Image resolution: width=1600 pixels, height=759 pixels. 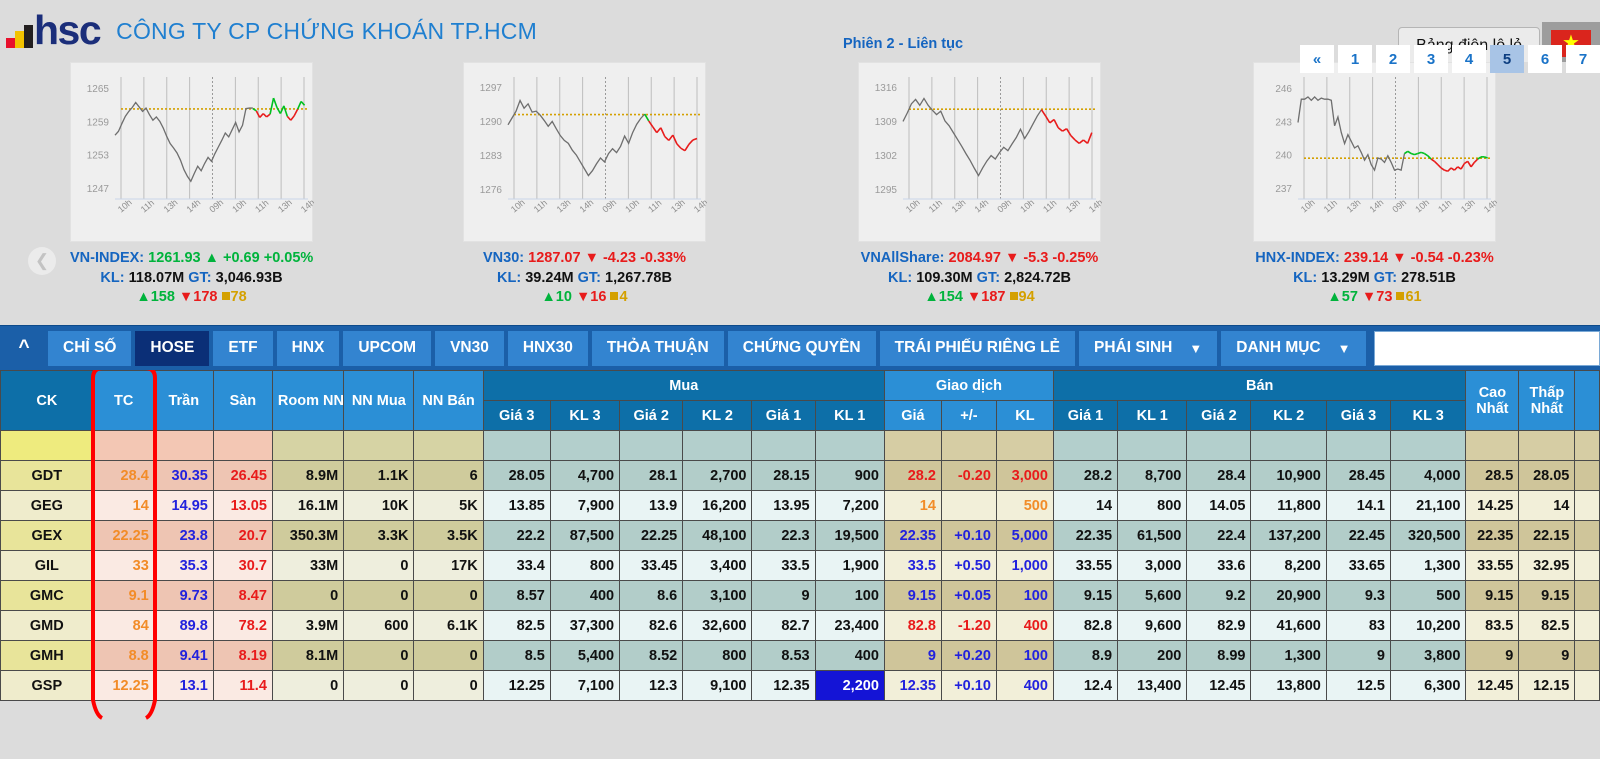 I want to click on table-cell-m-kl2: 3,400, so click(x=717, y=565).